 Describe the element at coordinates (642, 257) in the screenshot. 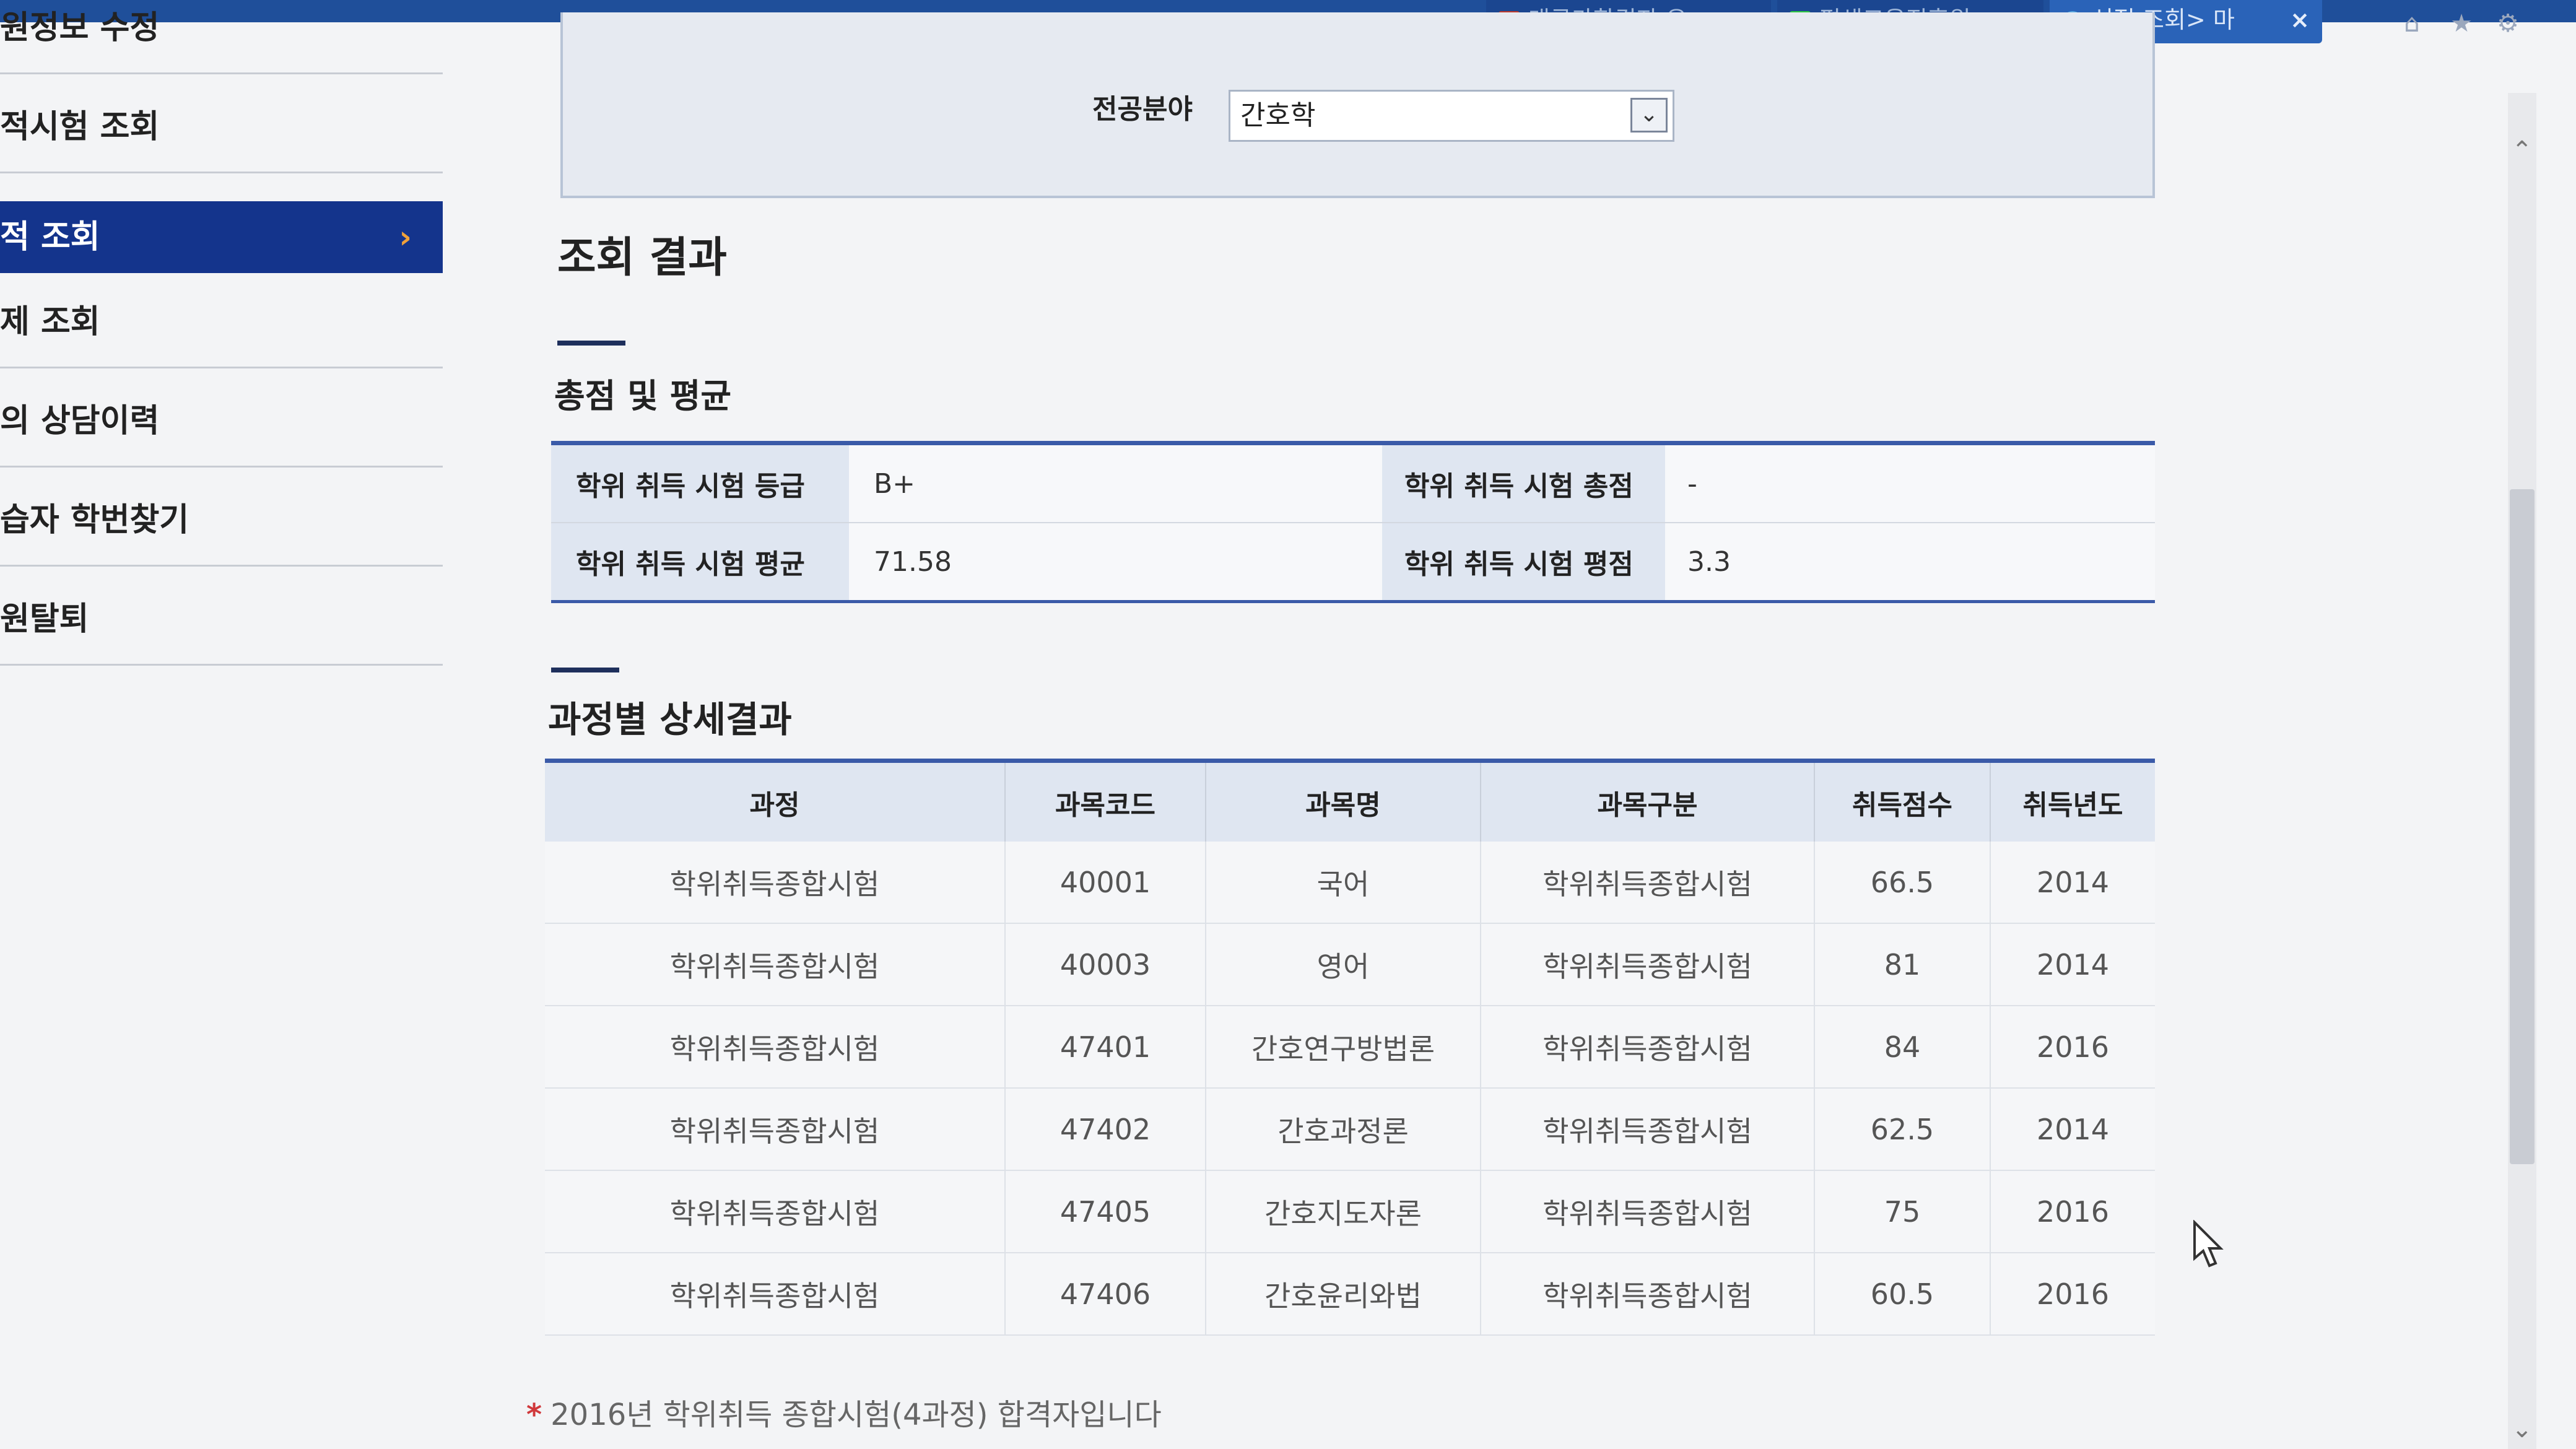

I see `result-title: 조회 결과` at that location.